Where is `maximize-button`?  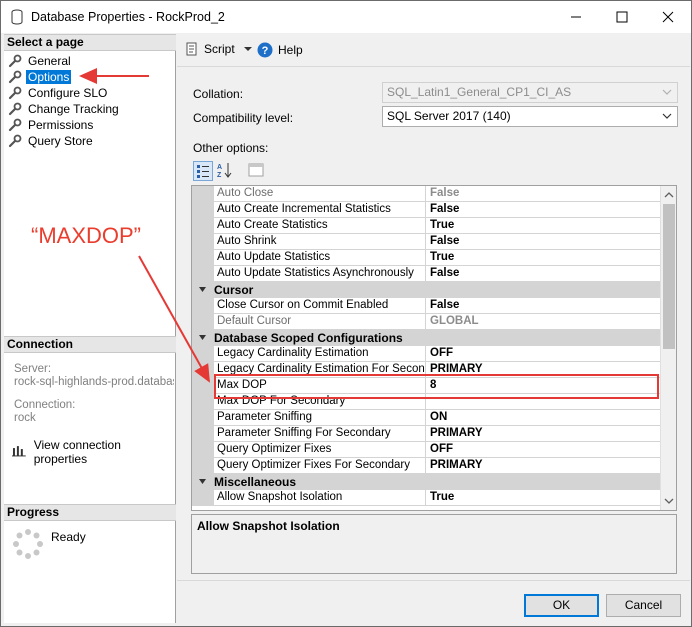 maximize-button is located at coordinates (622, 17).